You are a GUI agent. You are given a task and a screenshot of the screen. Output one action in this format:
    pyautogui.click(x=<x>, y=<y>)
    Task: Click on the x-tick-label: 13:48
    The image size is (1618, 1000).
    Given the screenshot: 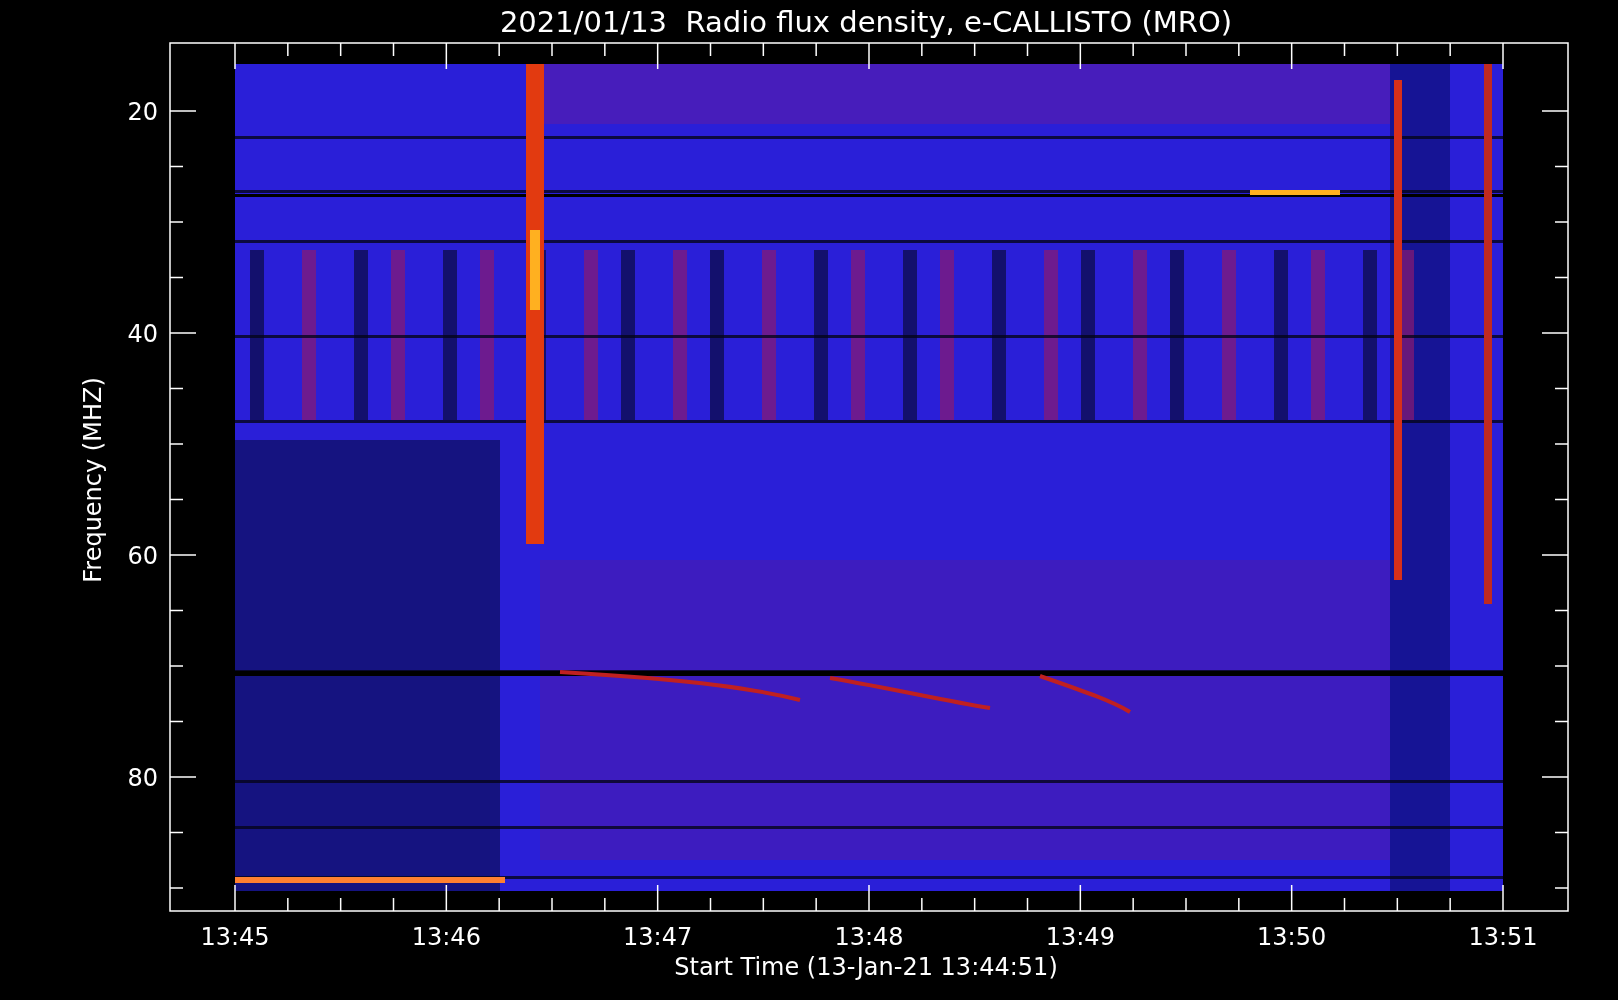 What is the action you would take?
    pyautogui.click(x=869, y=937)
    